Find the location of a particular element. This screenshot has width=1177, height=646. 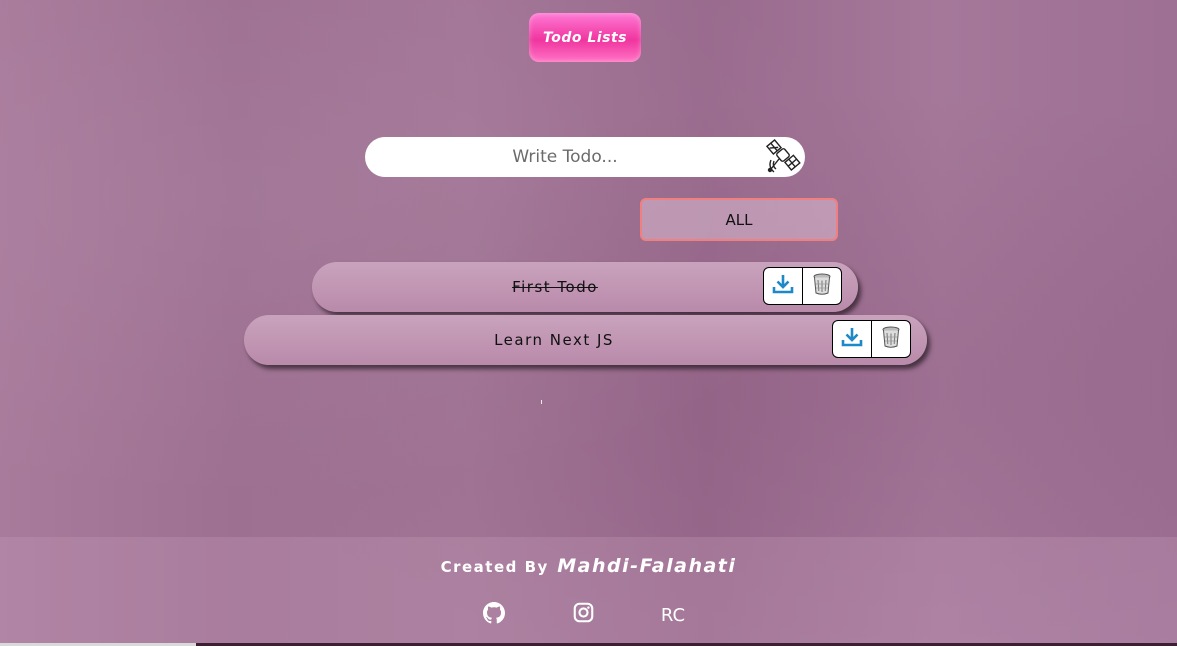

instagram-link is located at coordinates (583, 615).